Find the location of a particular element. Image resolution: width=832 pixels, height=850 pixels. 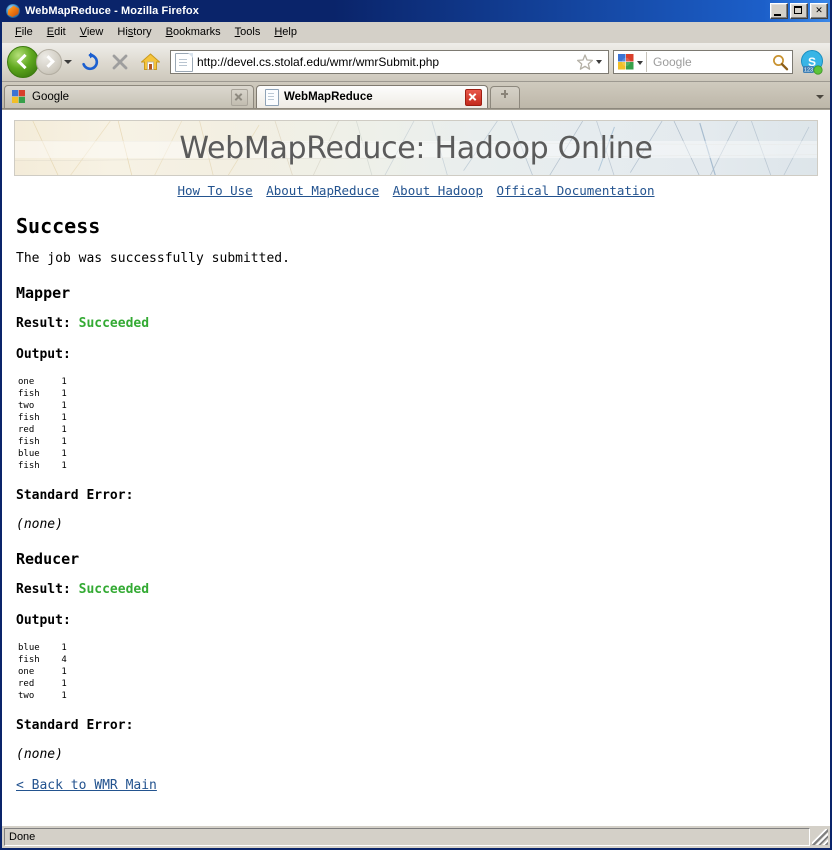

search-box: Google is located at coordinates (703, 62).